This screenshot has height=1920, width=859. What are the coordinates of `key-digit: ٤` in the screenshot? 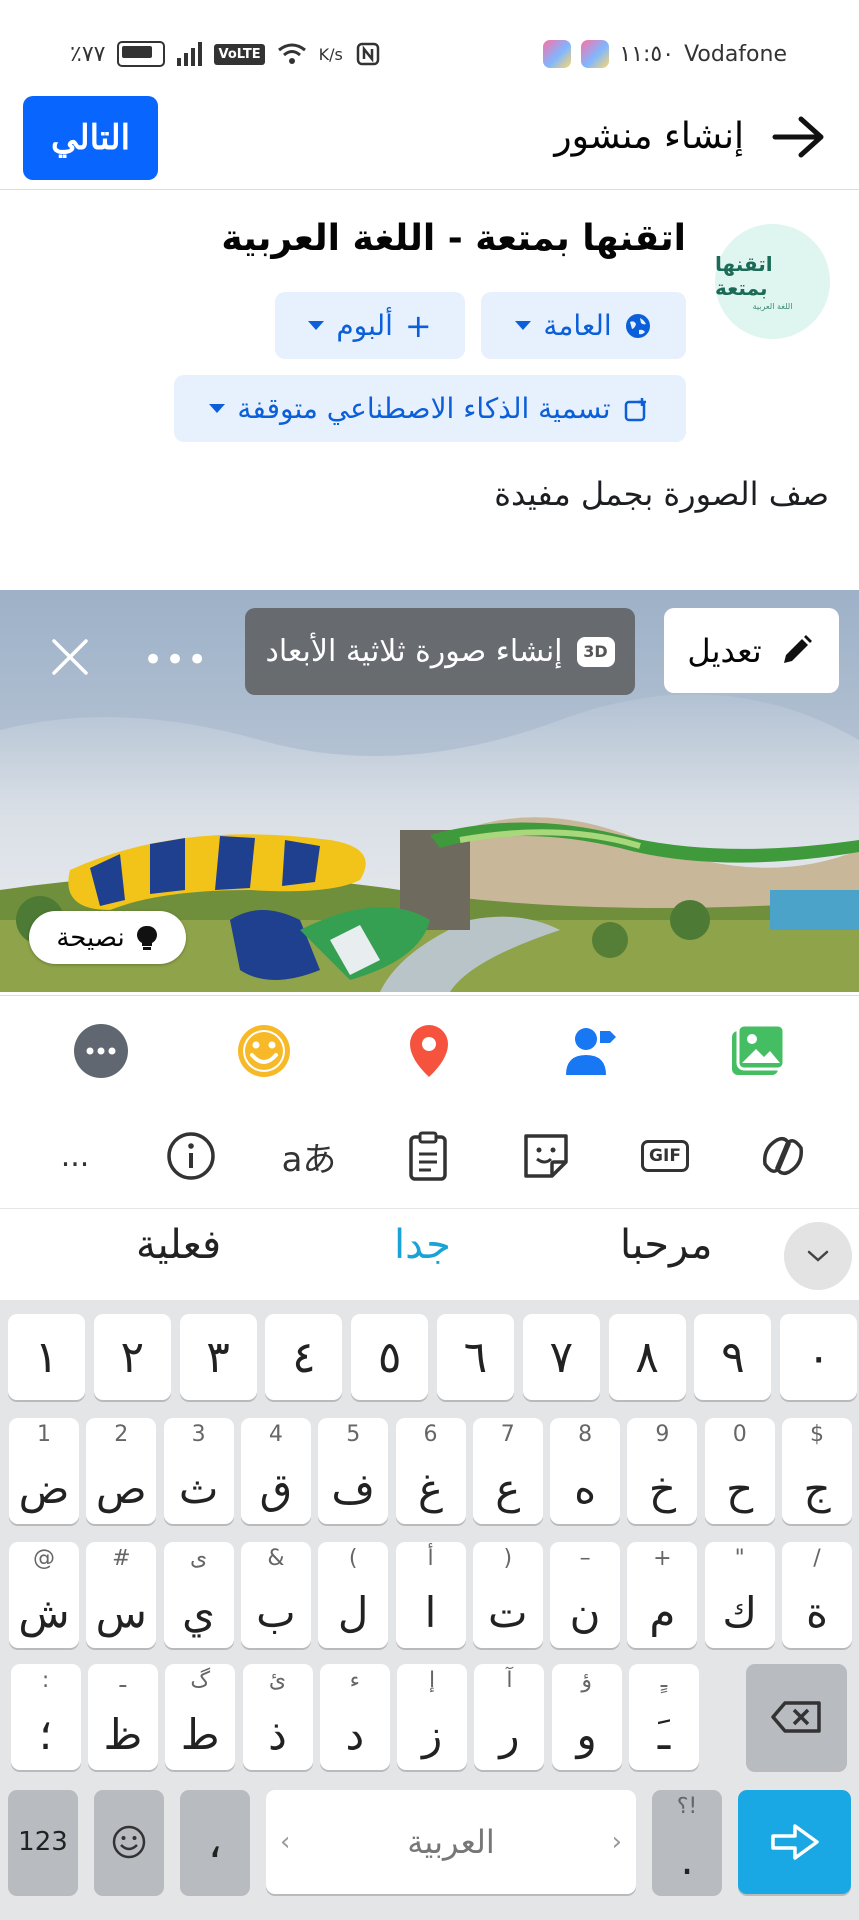 It's located at (304, 1357).